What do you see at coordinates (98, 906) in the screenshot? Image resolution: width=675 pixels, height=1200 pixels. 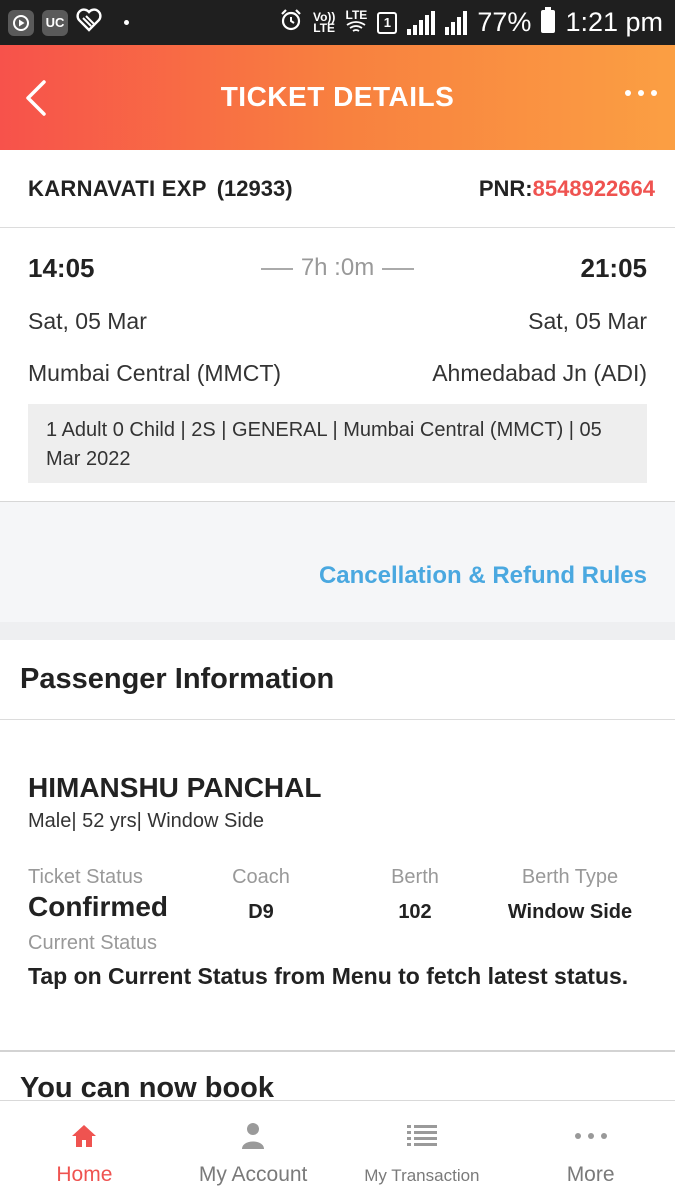 I see `ticket-status-value: Confirmed` at bounding box center [98, 906].